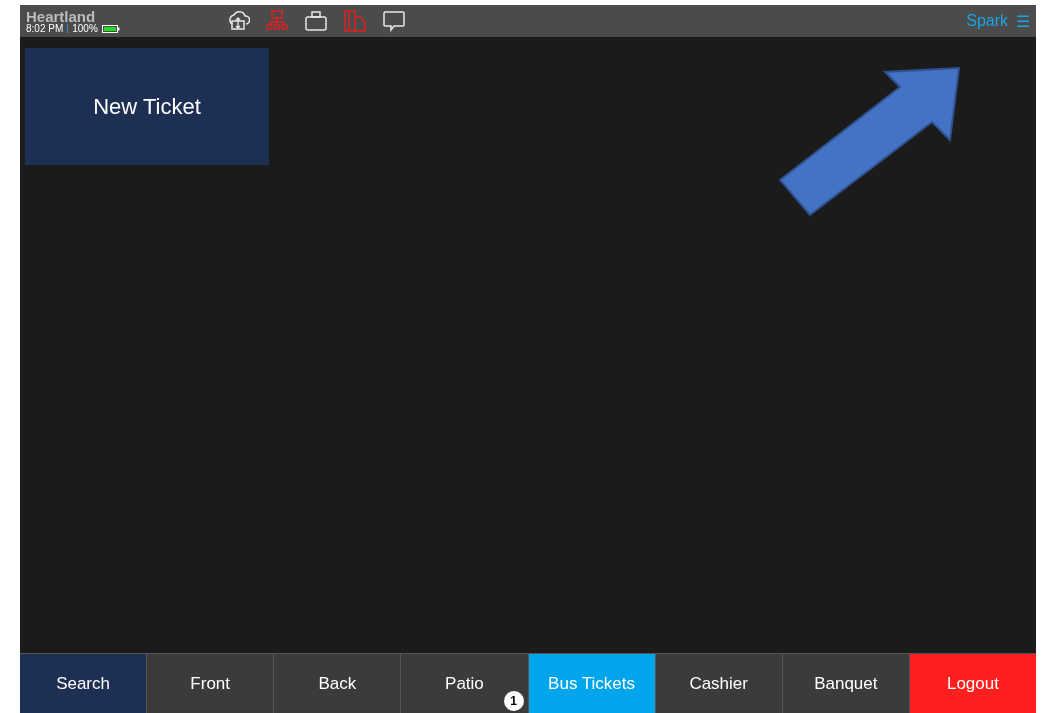  Describe the element at coordinates (513, 701) in the screenshot. I see `count-badge: 1` at that location.